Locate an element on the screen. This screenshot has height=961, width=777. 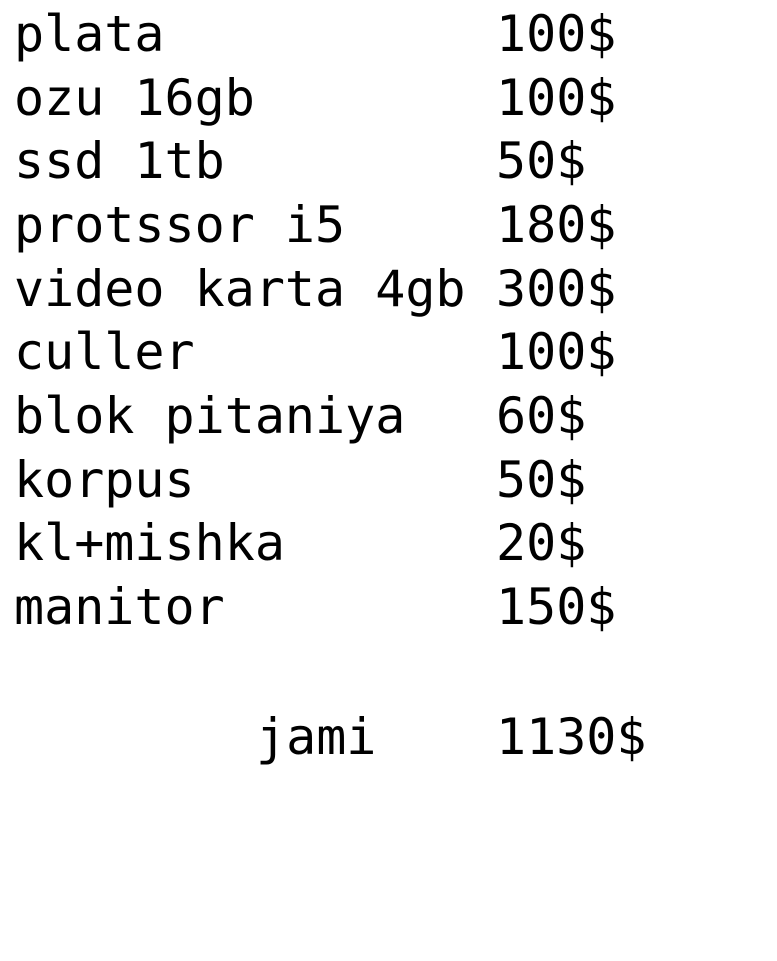
list-item: blok pitaniya 60$ is located at coordinates (388, 416).